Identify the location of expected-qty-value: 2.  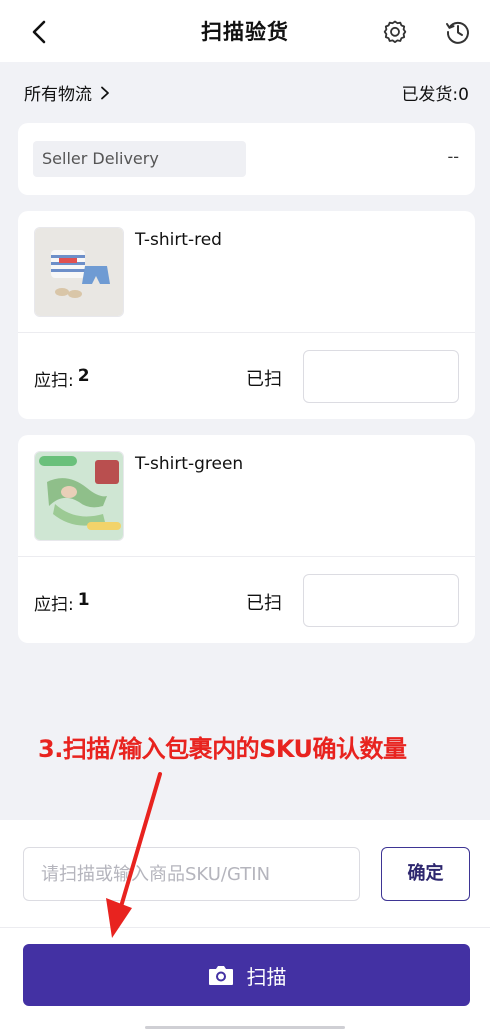
(83, 376).